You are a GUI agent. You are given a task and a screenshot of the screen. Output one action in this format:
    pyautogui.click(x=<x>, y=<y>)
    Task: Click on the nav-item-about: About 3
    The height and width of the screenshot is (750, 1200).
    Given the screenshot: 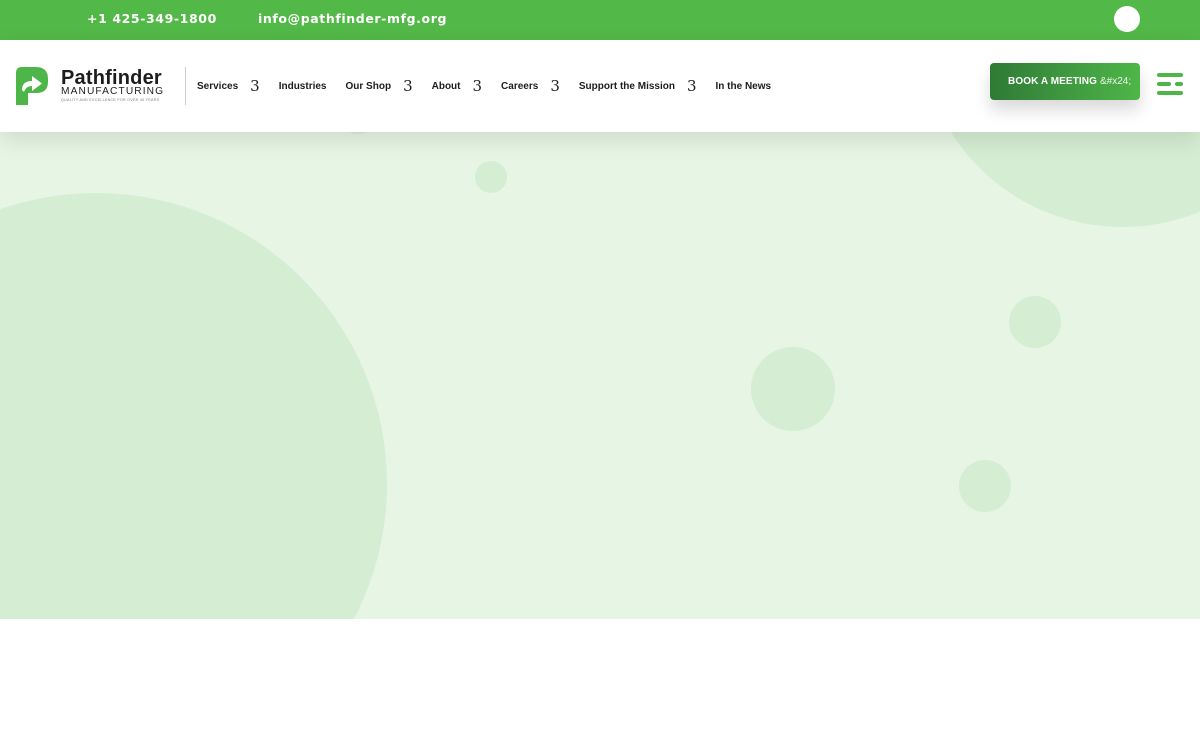 What is the action you would take?
    pyautogui.click(x=457, y=86)
    